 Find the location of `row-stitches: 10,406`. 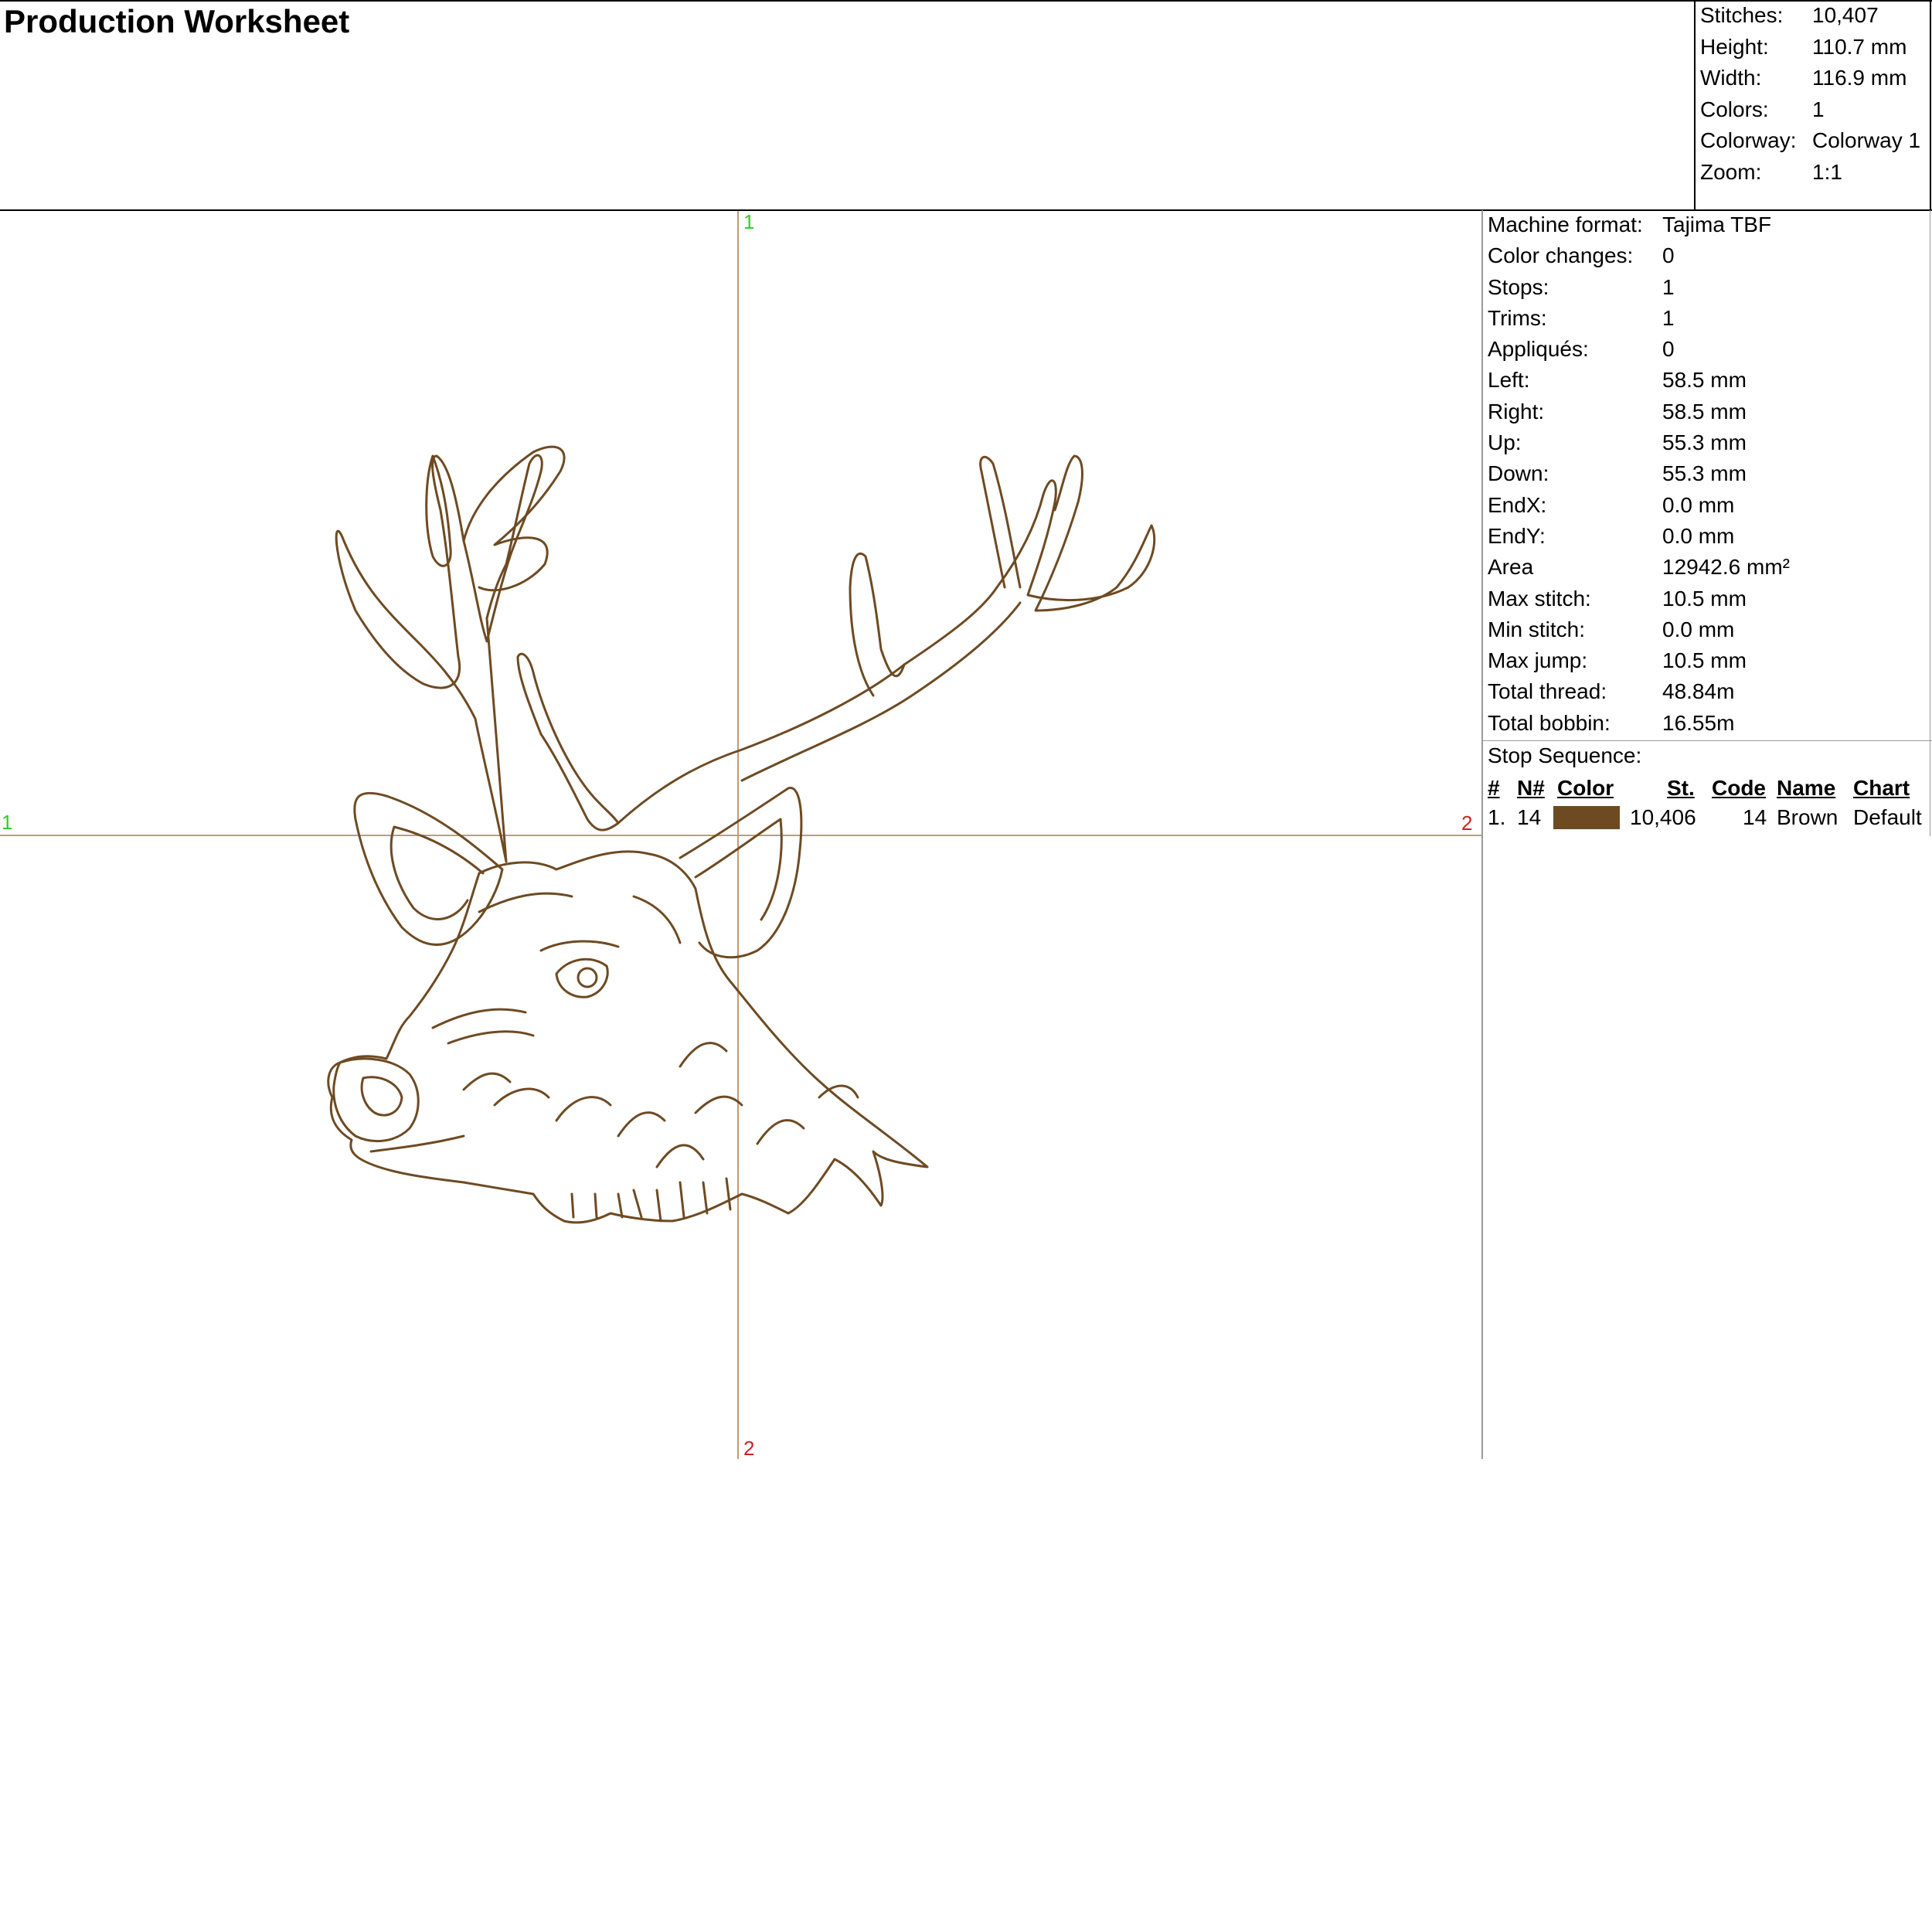

row-stitches: 10,406 is located at coordinates (1663, 817).